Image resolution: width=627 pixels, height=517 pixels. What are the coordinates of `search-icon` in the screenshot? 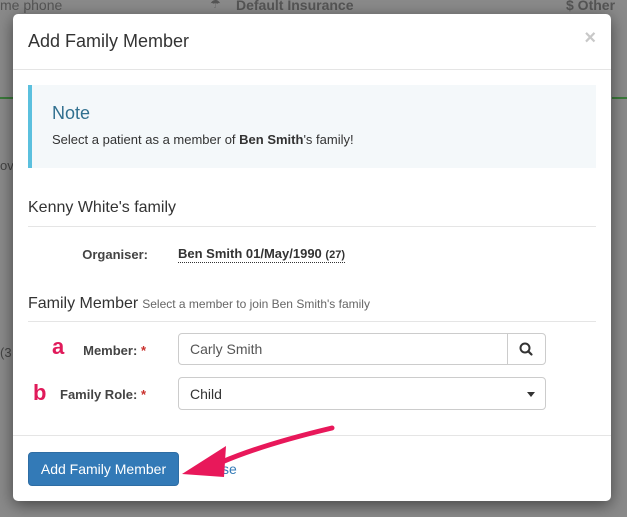 It's located at (526, 349).